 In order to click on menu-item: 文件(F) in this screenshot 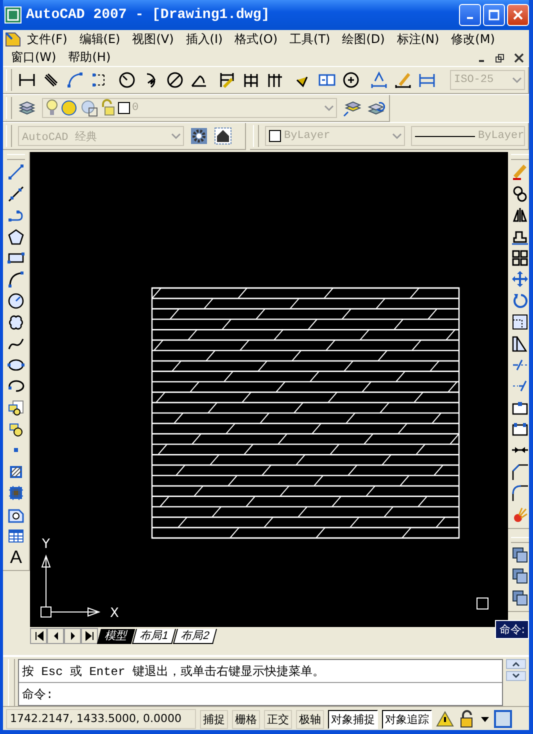, I will do `click(50, 39)`.